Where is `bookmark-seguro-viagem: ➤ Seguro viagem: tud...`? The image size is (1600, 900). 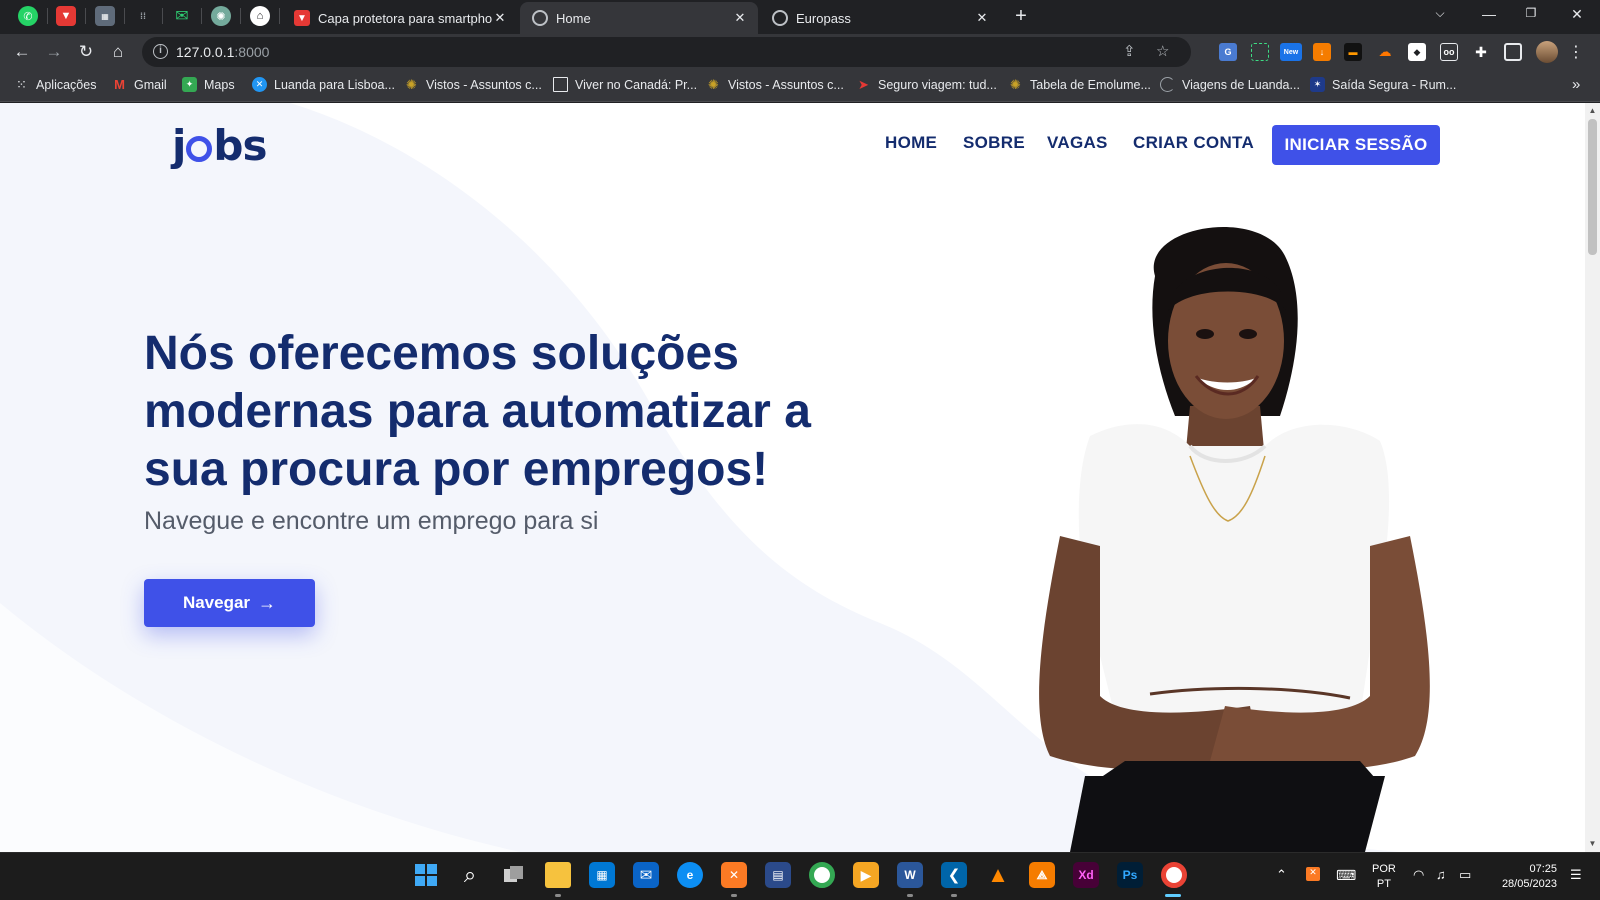 bookmark-seguro-viagem: ➤ Seguro viagem: tud... is located at coordinates (926, 84).